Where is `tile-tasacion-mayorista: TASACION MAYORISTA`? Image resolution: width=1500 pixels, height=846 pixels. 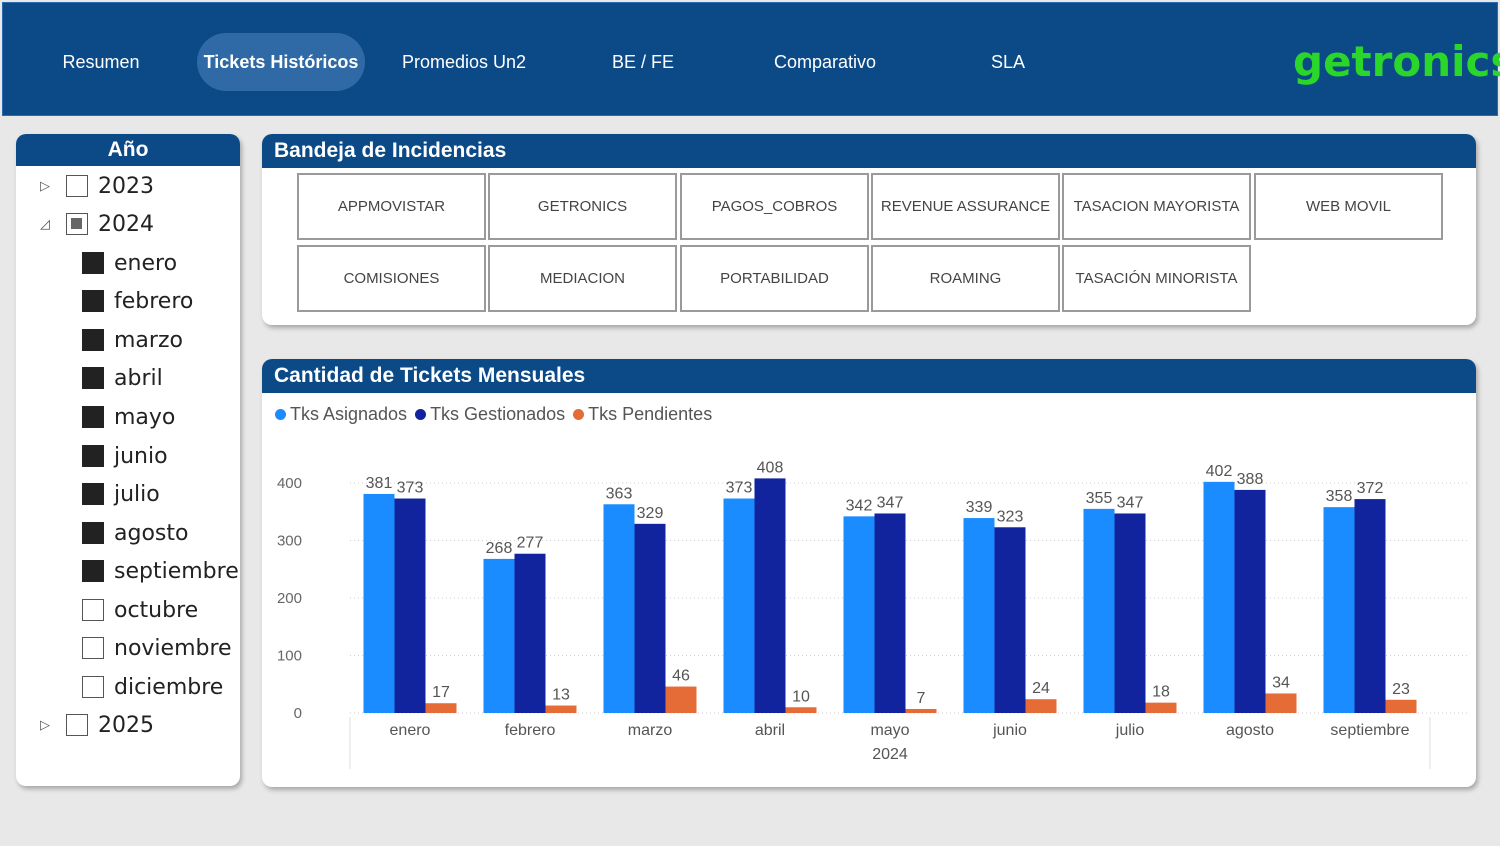 tile-tasacion-mayorista: TASACION MAYORISTA is located at coordinates (1156, 206).